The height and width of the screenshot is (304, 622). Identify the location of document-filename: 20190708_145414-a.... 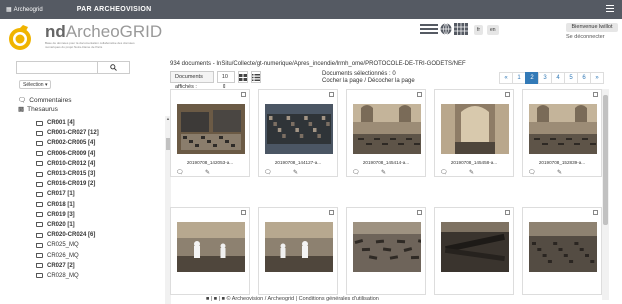
(386, 162).